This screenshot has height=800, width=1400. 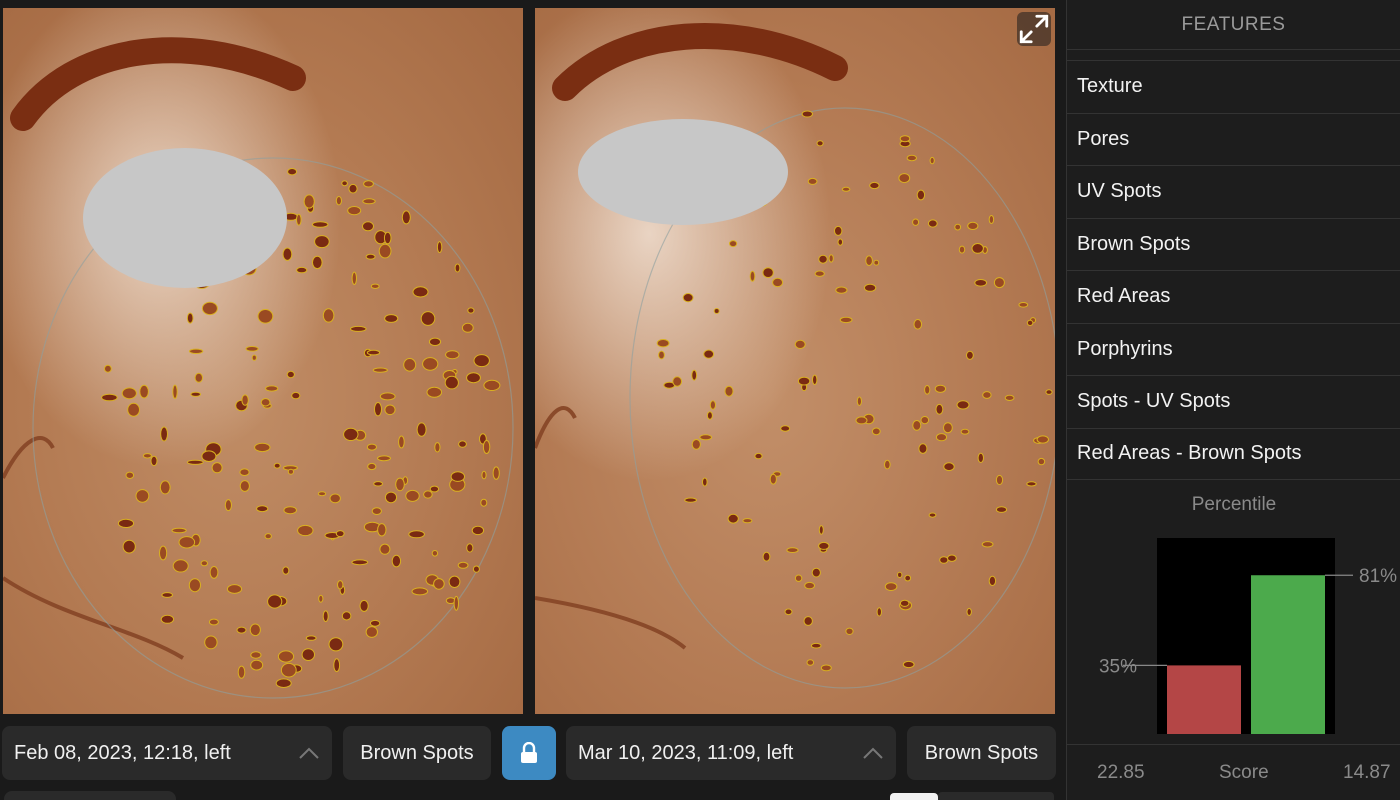 What do you see at coordinates (1288, 654) in the screenshot?
I see `percentile-bar-after` at bounding box center [1288, 654].